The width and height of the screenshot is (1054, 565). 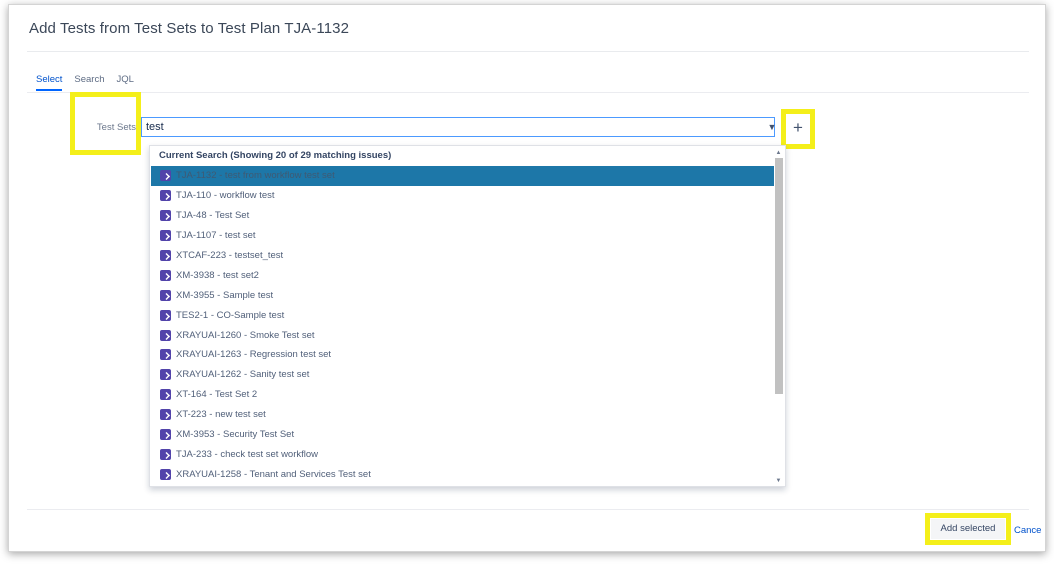 What do you see at coordinates (462, 454) in the screenshot?
I see `result-item: TJA-233 - check test set workflow` at bounding box center [462, 454].